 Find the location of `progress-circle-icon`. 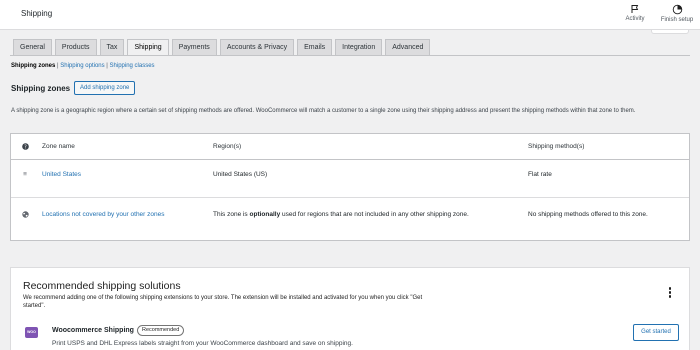

progress-circle-icon is located at coordinates (677, 9).